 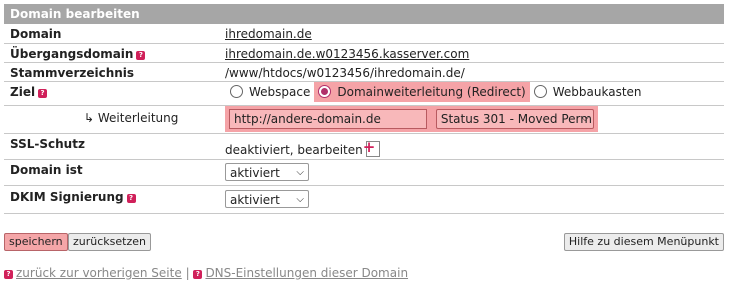 I want to click on dns-settings-link: DNS-Einstellungen dieser Domain, so click(x=306, y=273).